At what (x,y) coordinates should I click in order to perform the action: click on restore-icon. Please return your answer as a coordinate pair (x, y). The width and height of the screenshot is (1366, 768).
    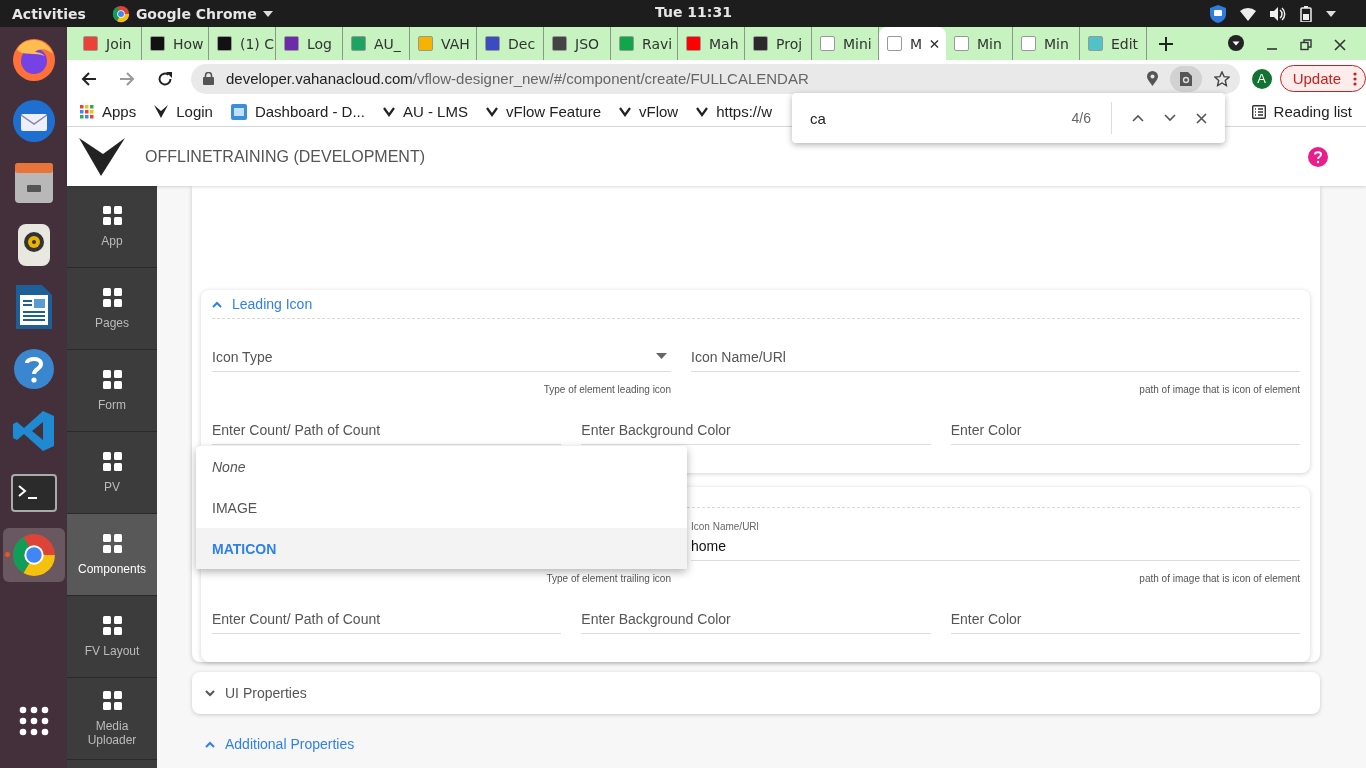
    Looking at the image, I should click on (1306, 45).